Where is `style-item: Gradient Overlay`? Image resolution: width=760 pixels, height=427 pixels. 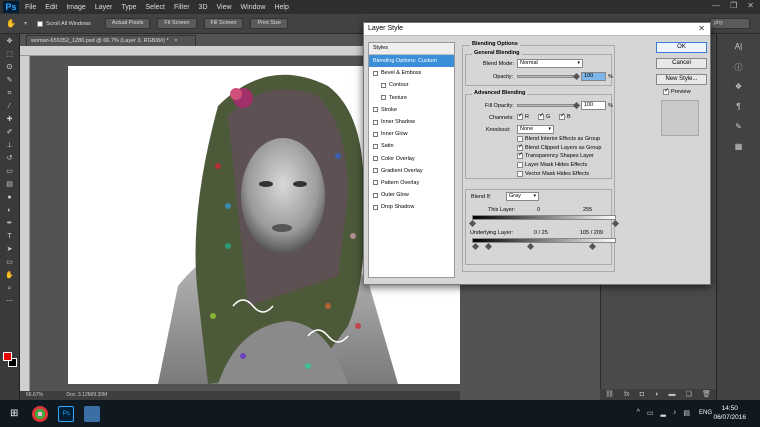 style-item: Gradient Overlay is located at coordinates (411, 171).